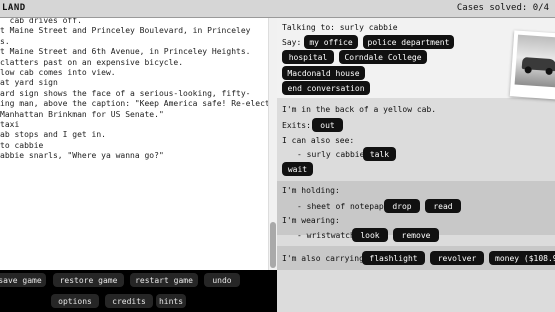 Image resolution: width=555 pixels, height=312 pixels. What do you see at coordinates (416, 235) in the screenshot?
I see `remove-button: remove` at bounding box center [416, 235].